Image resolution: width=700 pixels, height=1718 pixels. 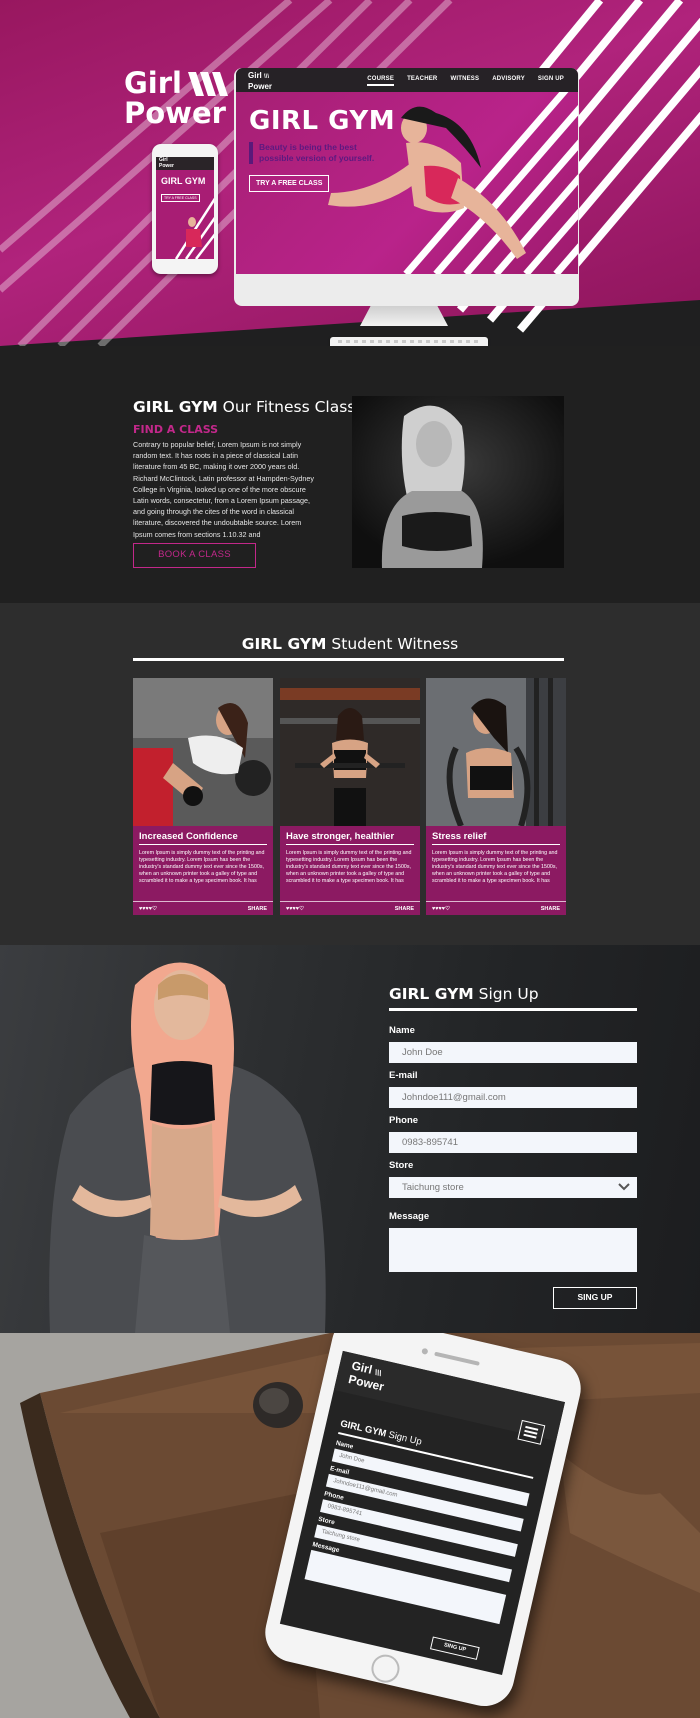 What do you see at coordinates (167, 165) in the screenshot?
I see `hero-phone-logo-line2: Power` at bounding box center [167, 165].